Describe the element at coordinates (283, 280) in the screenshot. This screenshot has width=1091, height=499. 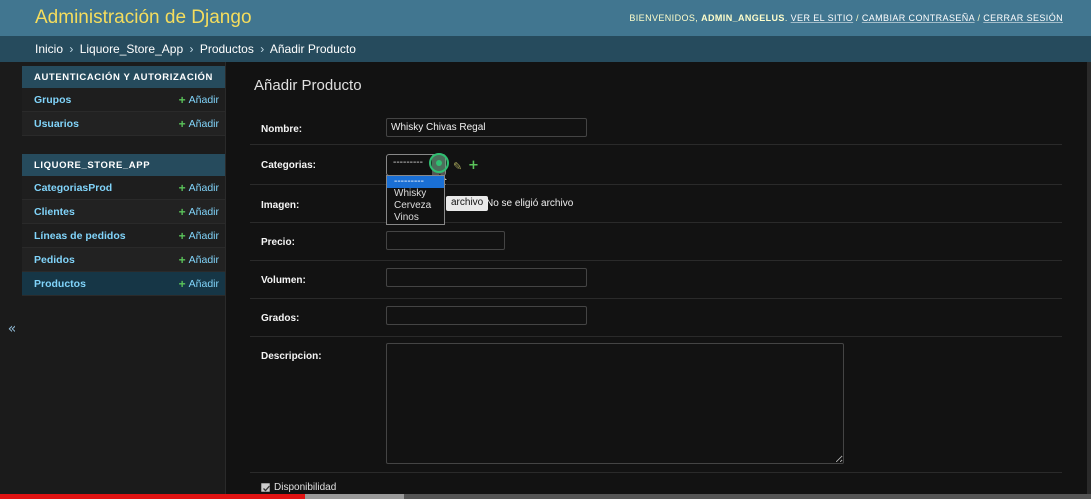
I see `volumen-label: Volumen:` at that location.